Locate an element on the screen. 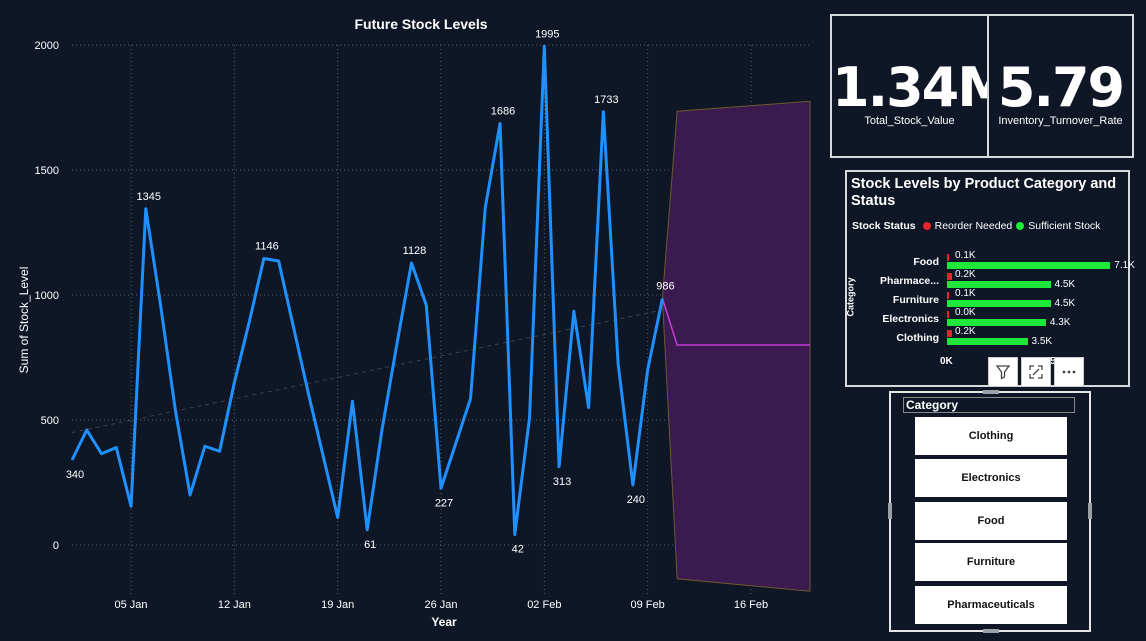  y-tick-label: 1500 is located at coordinates (47, 171).